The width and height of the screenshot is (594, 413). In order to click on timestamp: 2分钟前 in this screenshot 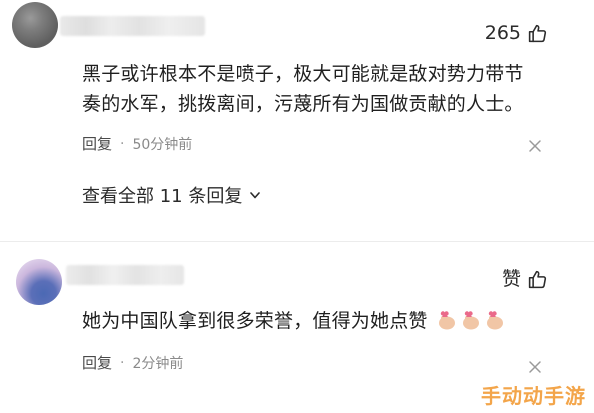, I will do `click(158, 363)`.